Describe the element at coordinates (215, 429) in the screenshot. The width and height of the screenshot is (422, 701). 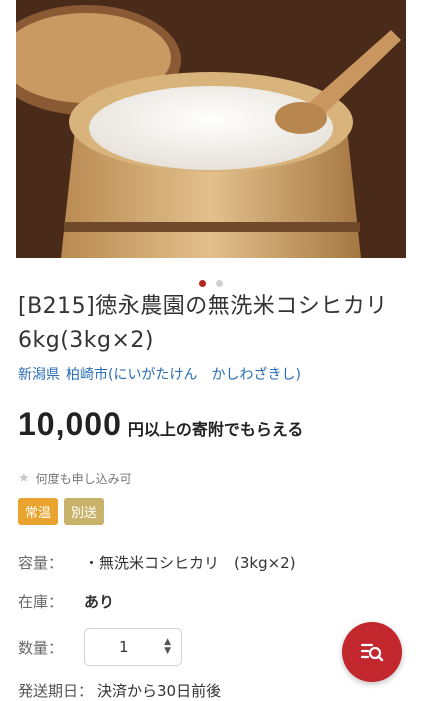
I see `price-suffix: 円以上の寄附でもらえる` at that location.